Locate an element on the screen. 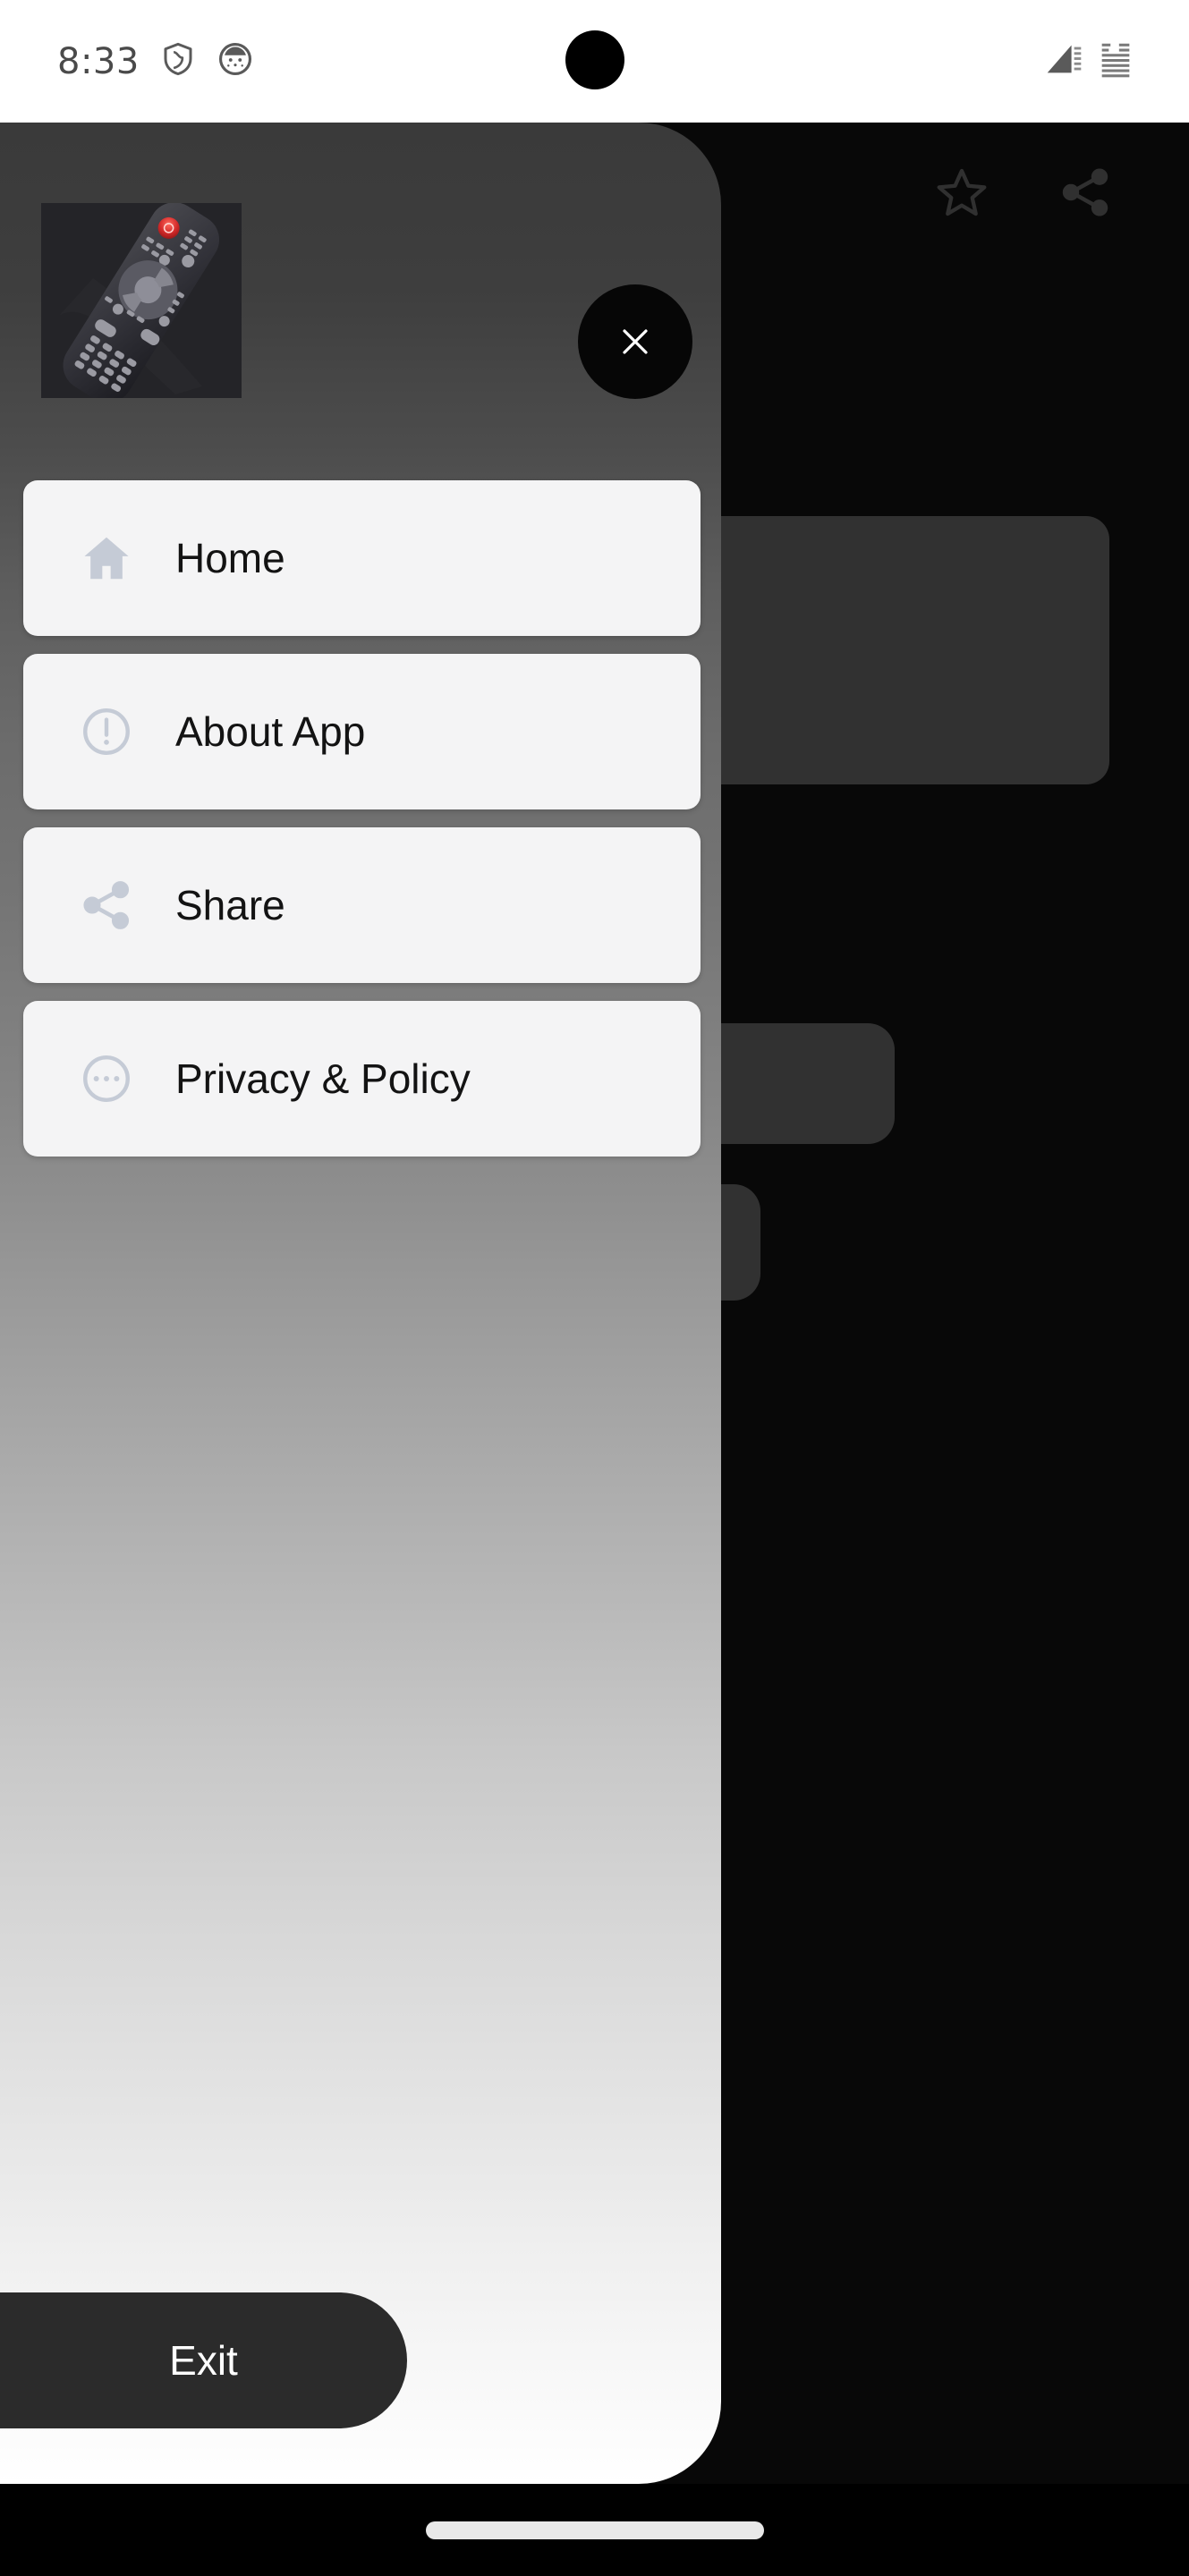 Image resolution: width=1189 pixels, height=2576 pixels. shield-icon is located at coordinates (178, 61).